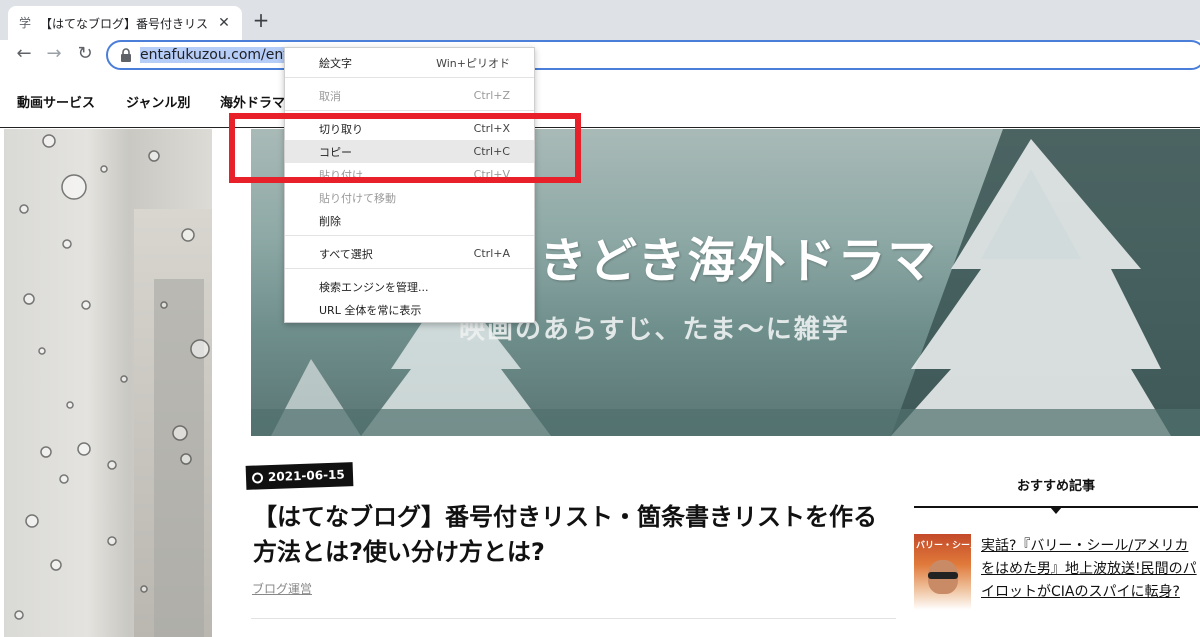  Describe the element at coordinates (600, 20) in the screenshot. I see `tab-strip: 学 【はてなブログ】番号付きリスト・箇条書き ✕ +` at that location.